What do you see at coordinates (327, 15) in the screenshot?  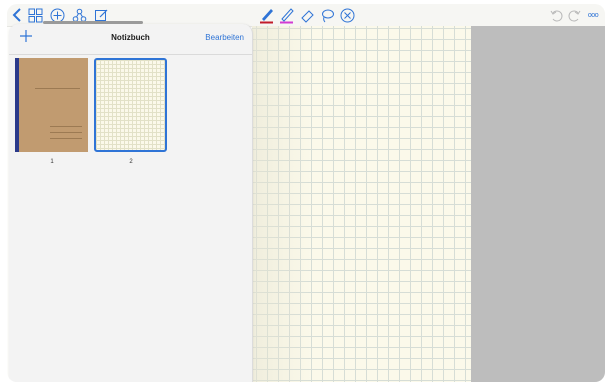 I see `lasso-tool-icon` at bounding box center [327, 15].